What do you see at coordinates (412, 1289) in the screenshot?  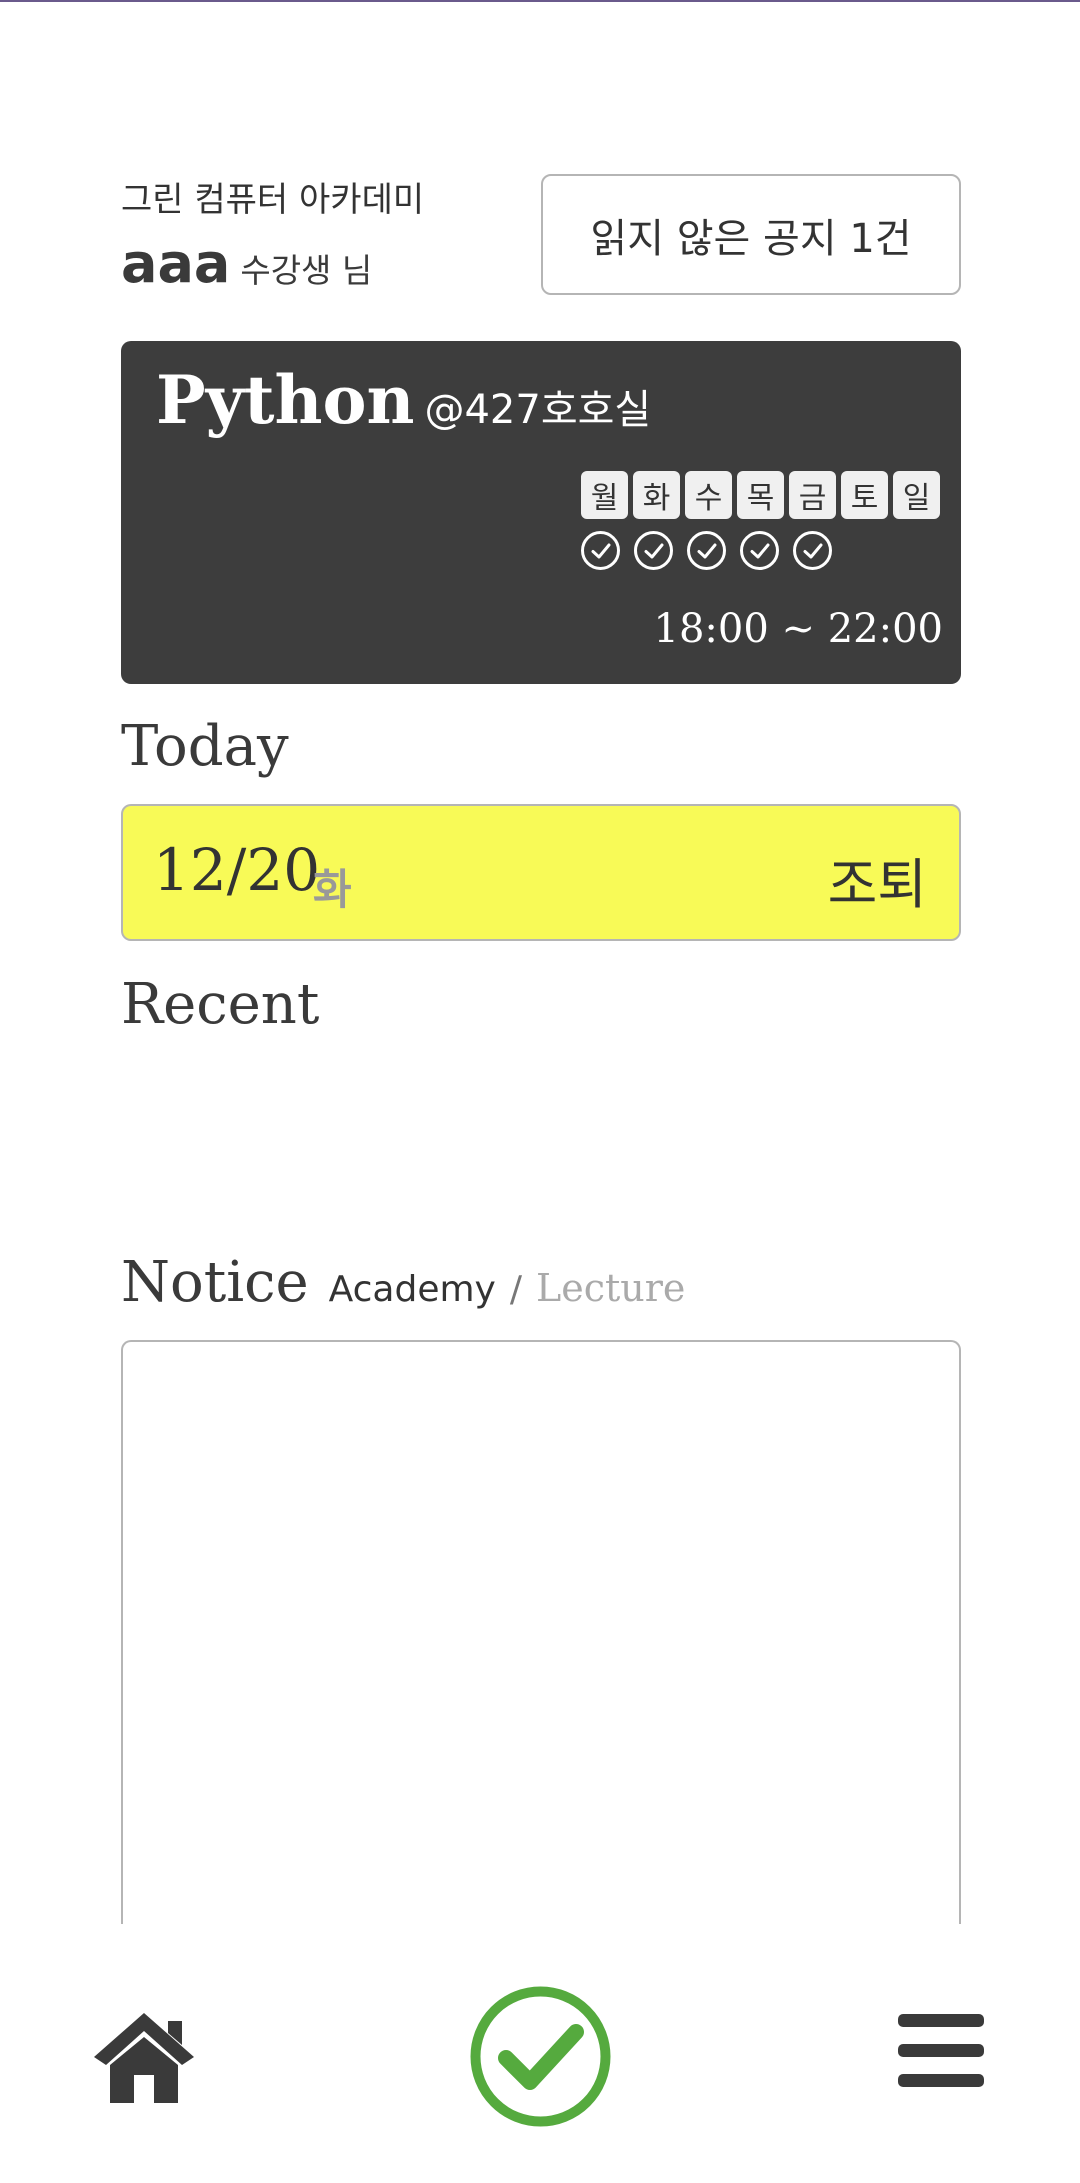 I see `tab-academy: Academy` at bounding box center [412, 1289].